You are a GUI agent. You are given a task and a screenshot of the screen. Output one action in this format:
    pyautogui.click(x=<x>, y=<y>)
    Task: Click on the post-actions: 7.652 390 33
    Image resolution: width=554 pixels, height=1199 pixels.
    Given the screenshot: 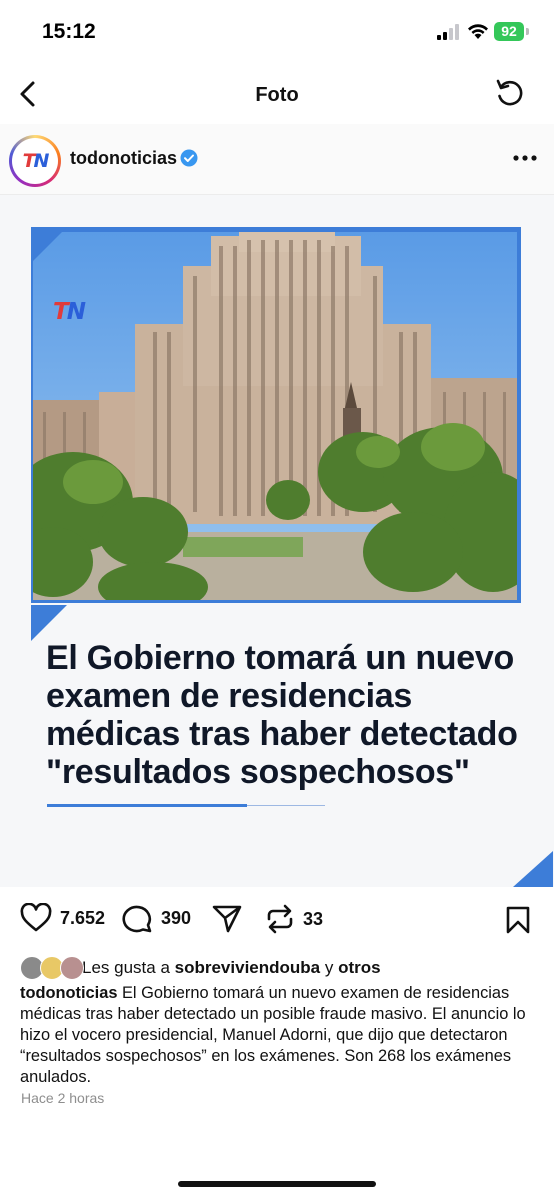 What is the action you would take?
    pyautogui.click(x=277, y=919)
    